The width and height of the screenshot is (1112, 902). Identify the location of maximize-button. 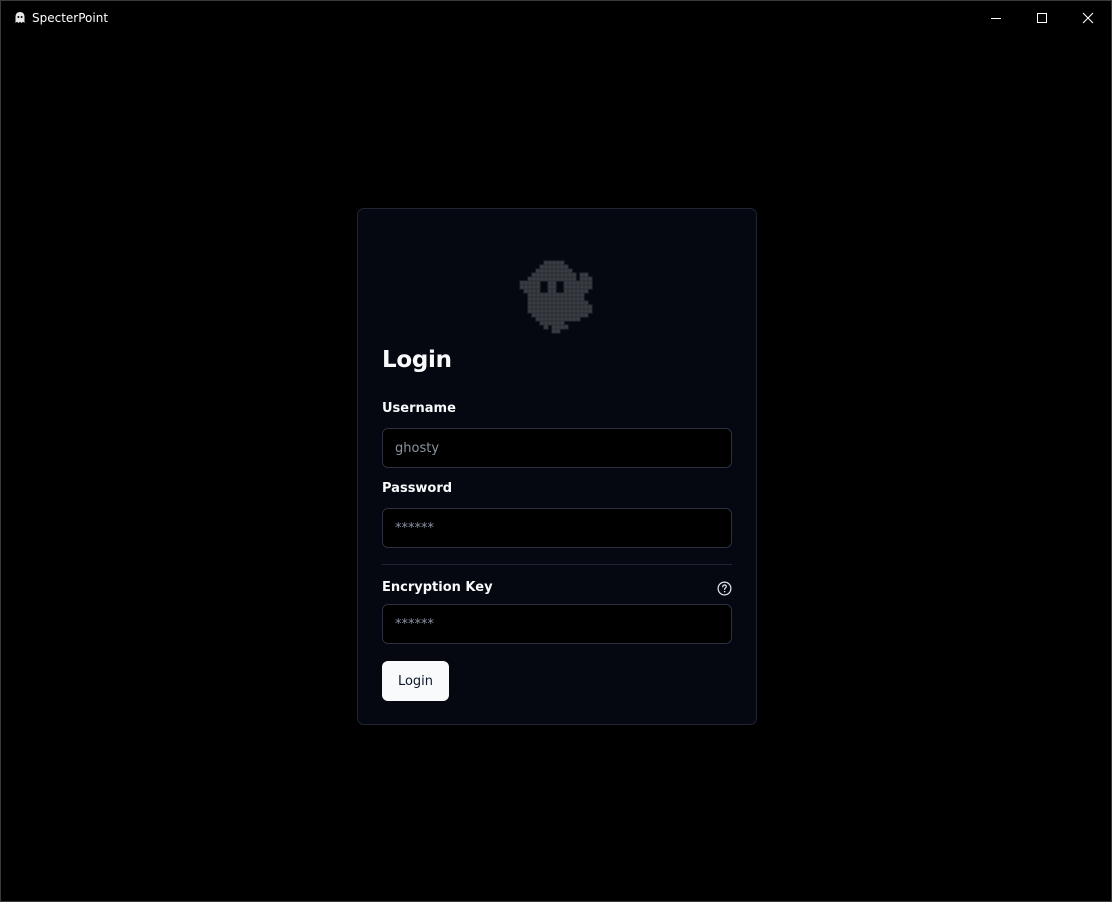
(1042, 18).